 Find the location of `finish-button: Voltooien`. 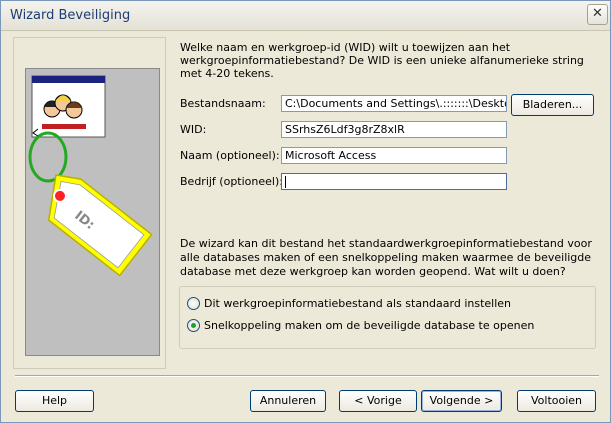

finish-button: Voltooien is located at coordinates (556, 401).